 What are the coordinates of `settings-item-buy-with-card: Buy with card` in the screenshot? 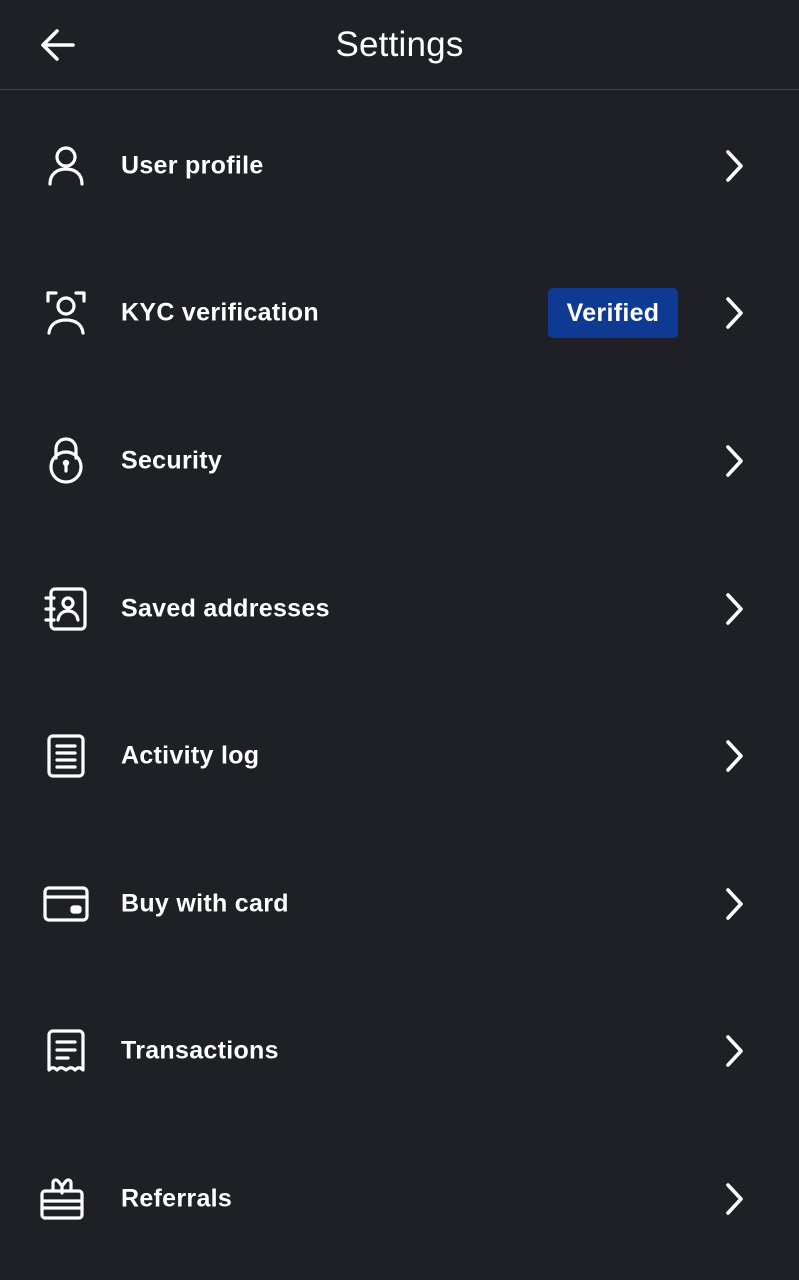 It's located at (399, 904).